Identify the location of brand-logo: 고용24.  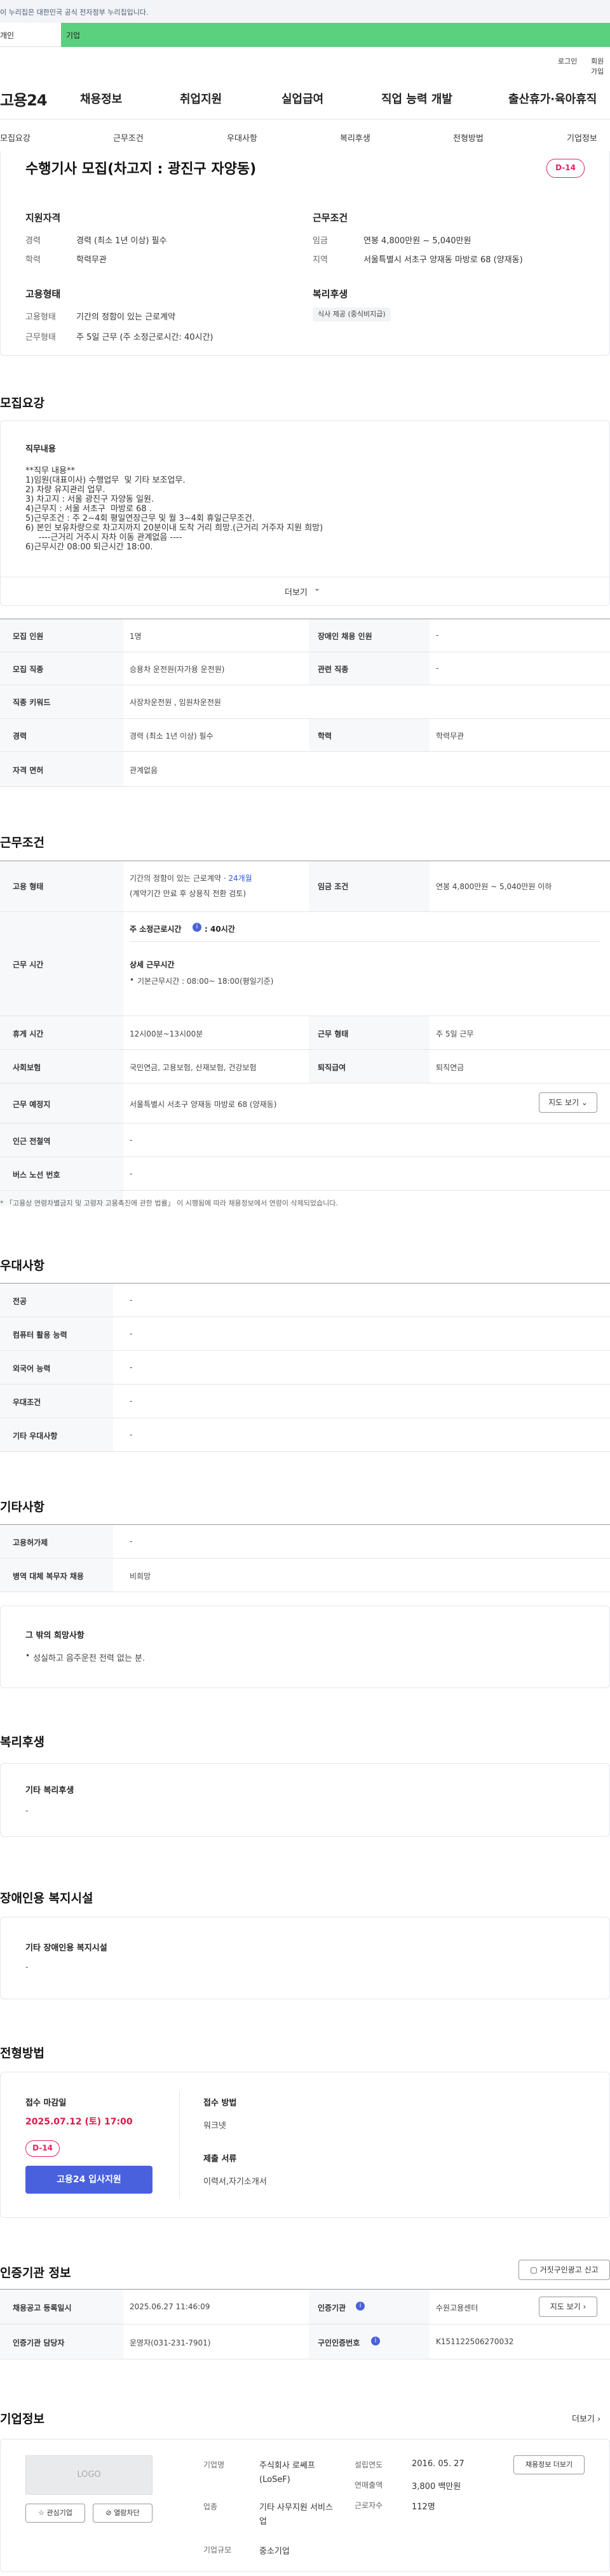
(24, 99).